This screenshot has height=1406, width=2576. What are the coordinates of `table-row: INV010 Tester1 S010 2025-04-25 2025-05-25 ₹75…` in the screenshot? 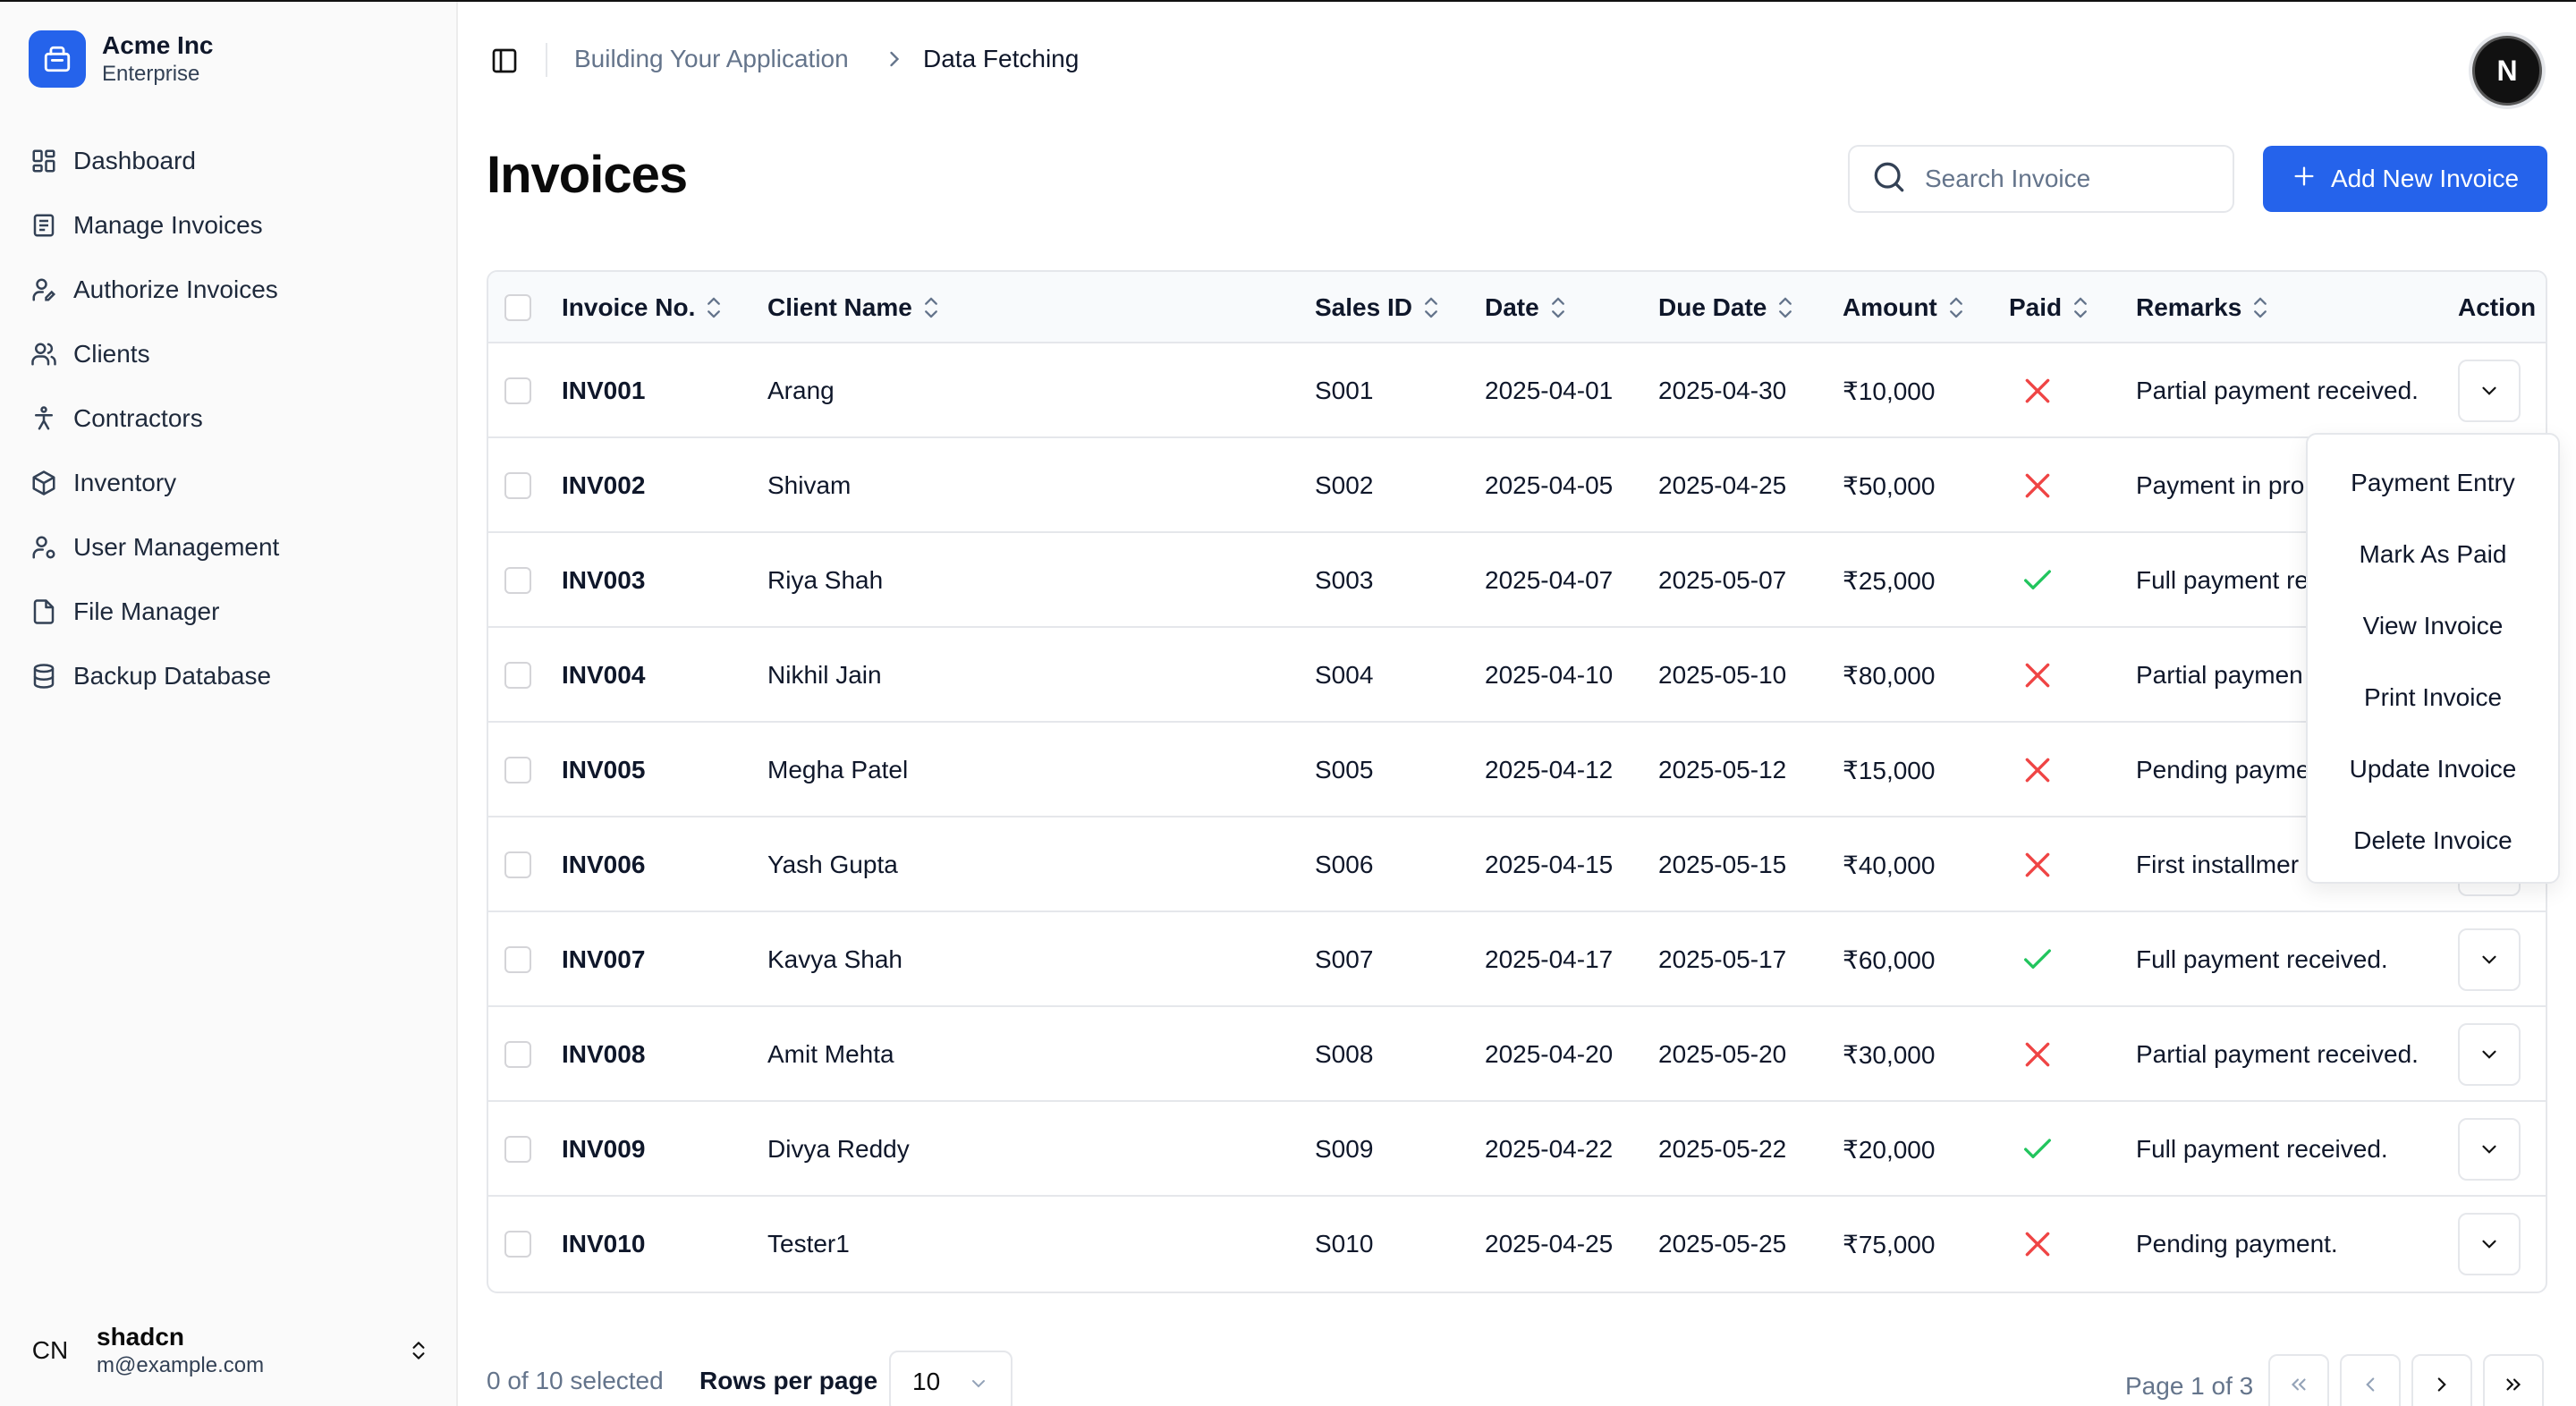 It's located at (1517, 1244).